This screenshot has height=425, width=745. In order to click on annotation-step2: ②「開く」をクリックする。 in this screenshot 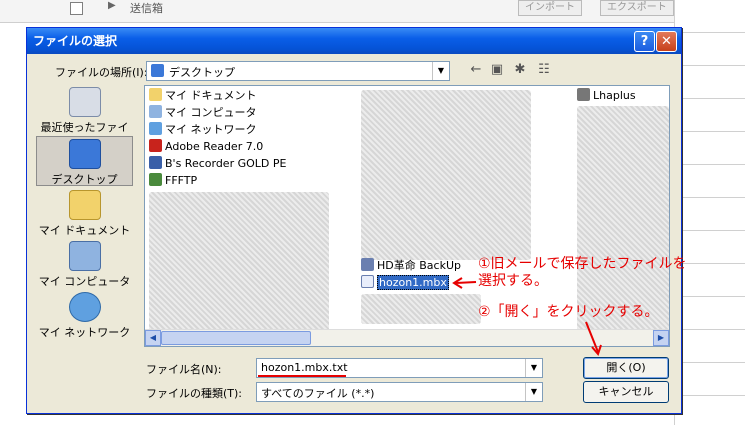, I will do `click(568, 312)`.